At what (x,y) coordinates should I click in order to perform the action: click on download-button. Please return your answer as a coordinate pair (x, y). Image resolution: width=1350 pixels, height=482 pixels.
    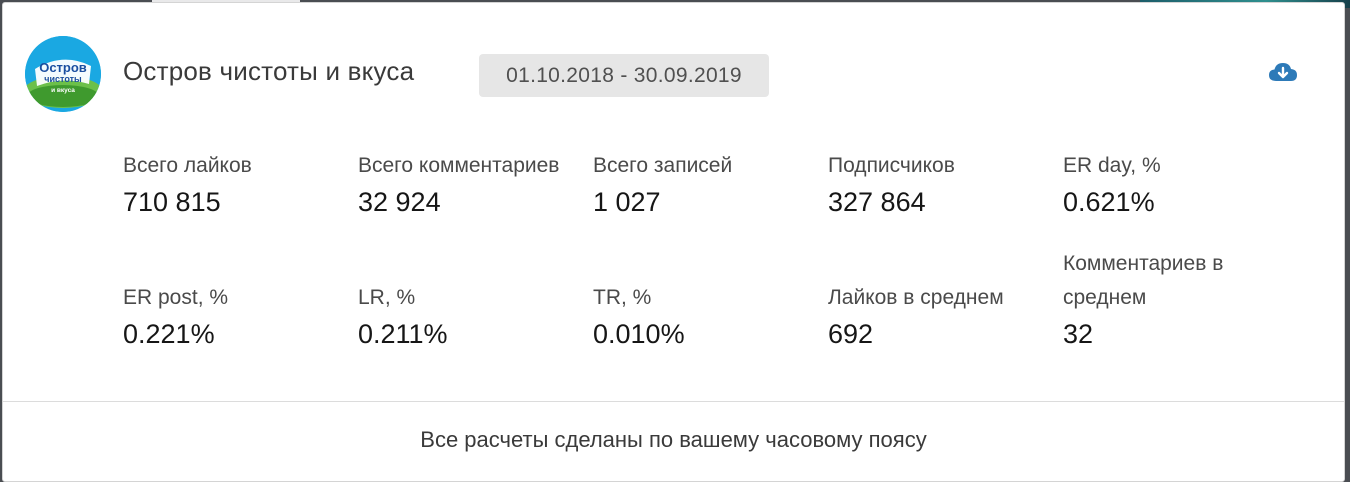
    Looking at the image, I should click on (1283, 73).